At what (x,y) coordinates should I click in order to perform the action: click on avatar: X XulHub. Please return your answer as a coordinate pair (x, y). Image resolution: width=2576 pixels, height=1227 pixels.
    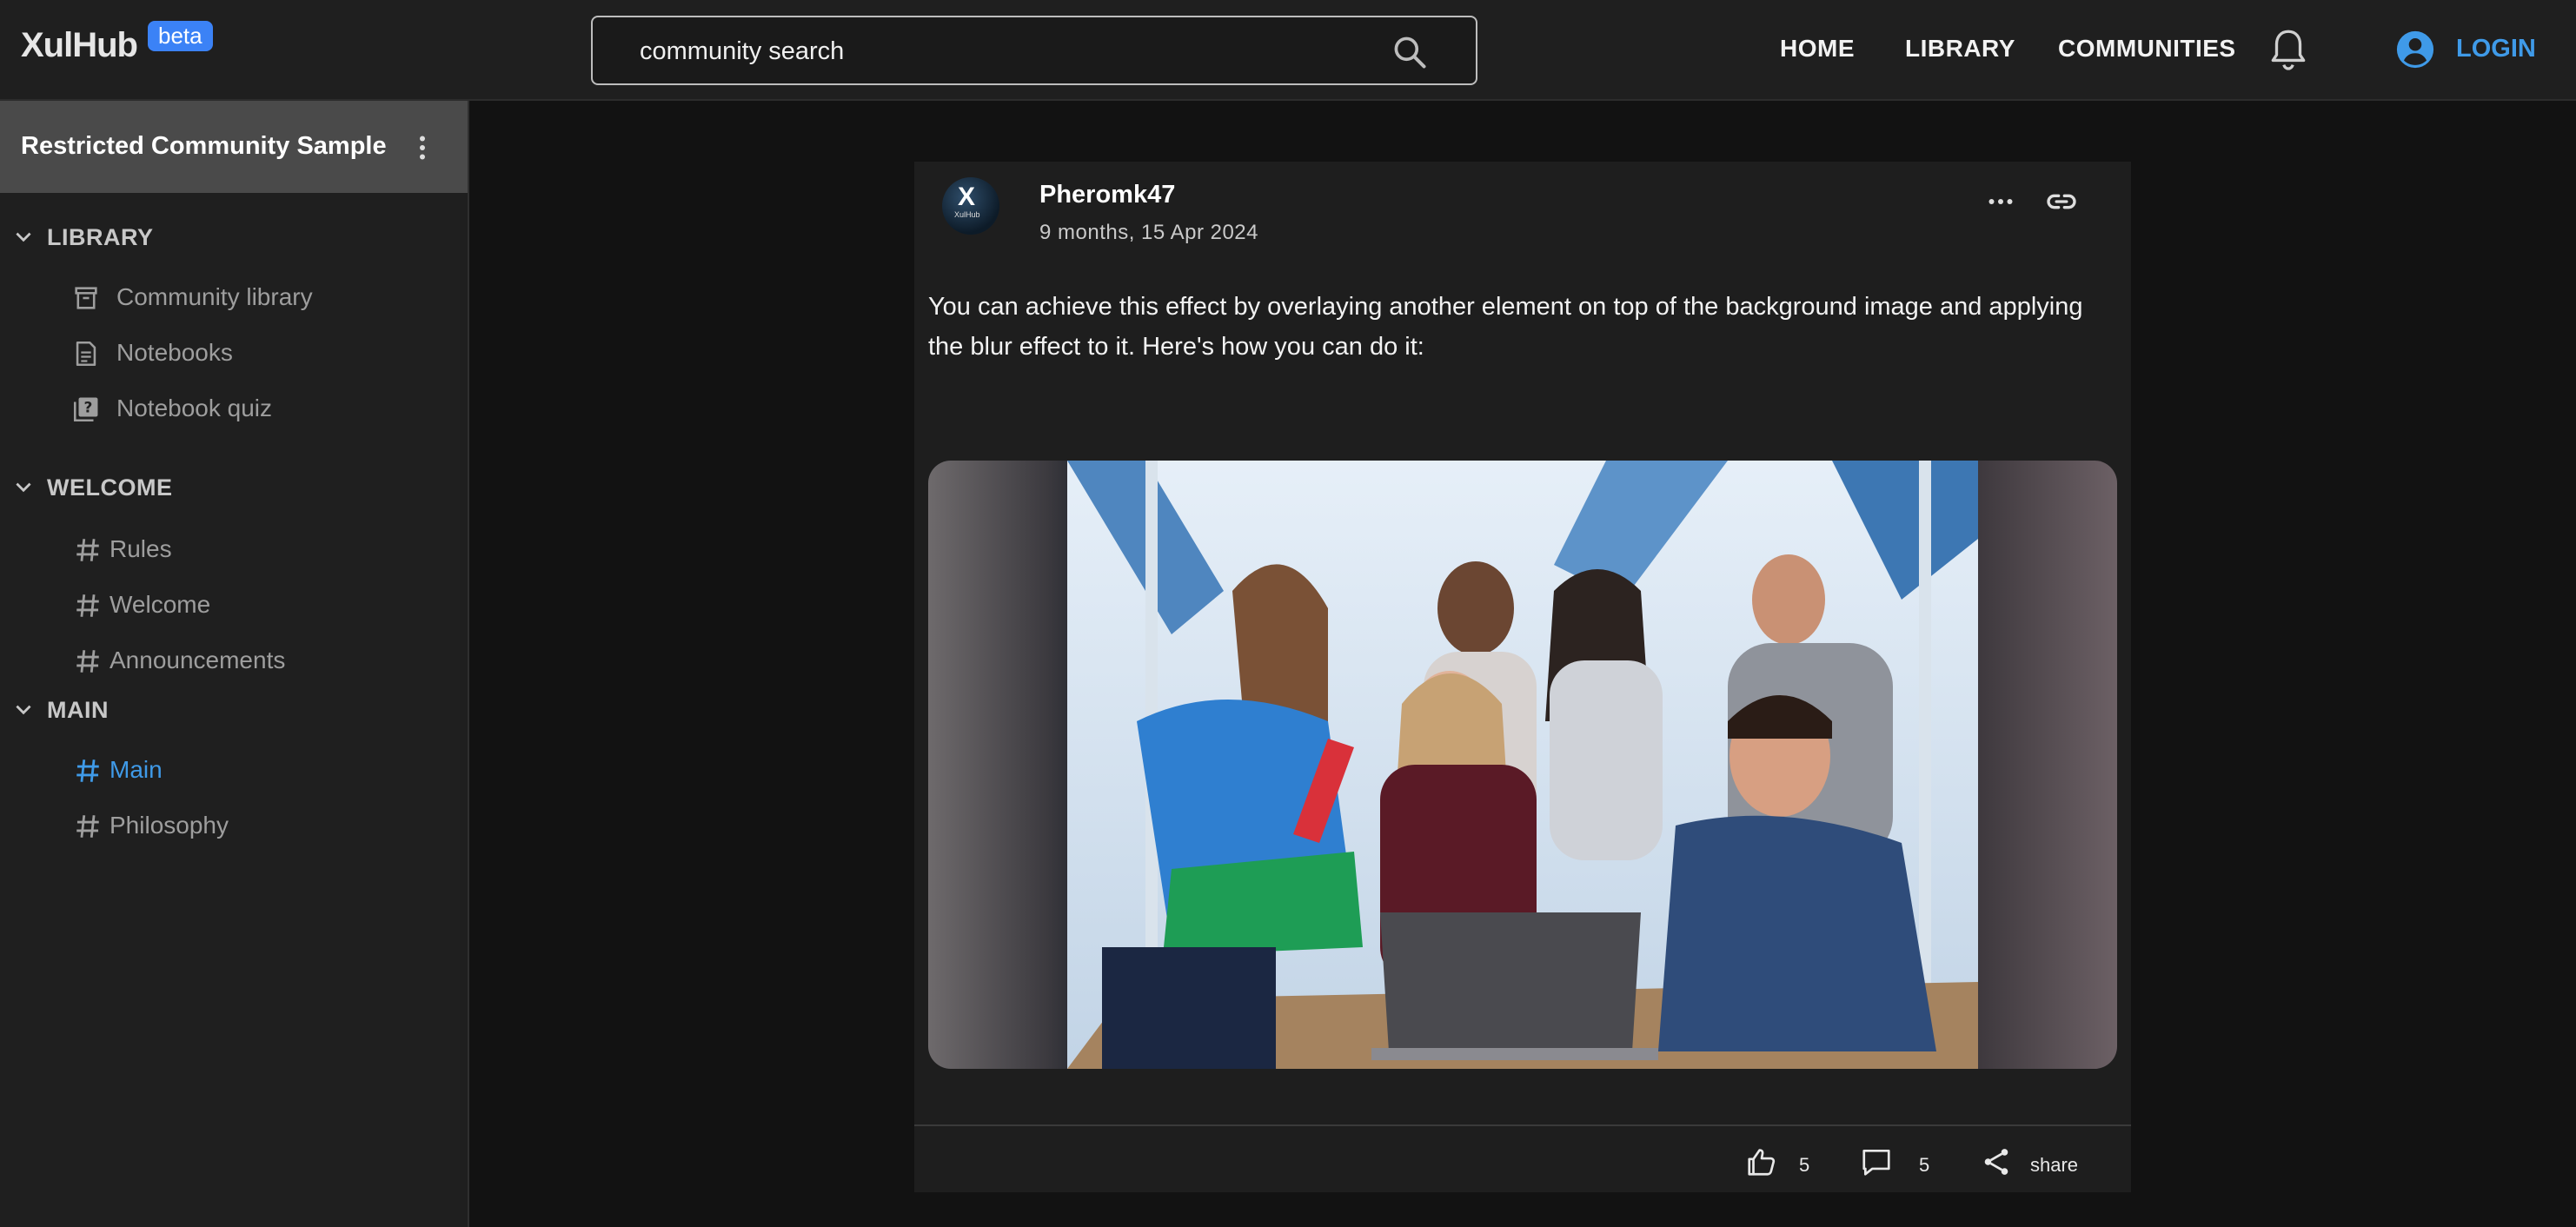
    Looking at the image, I should click on (970, 206).